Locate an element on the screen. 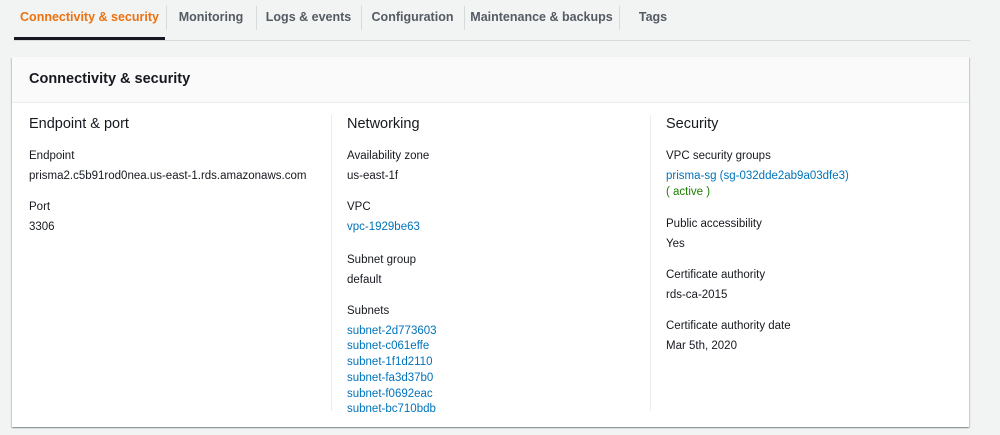  panel-header: Connectivity & security is located at coordinates (490, 80).